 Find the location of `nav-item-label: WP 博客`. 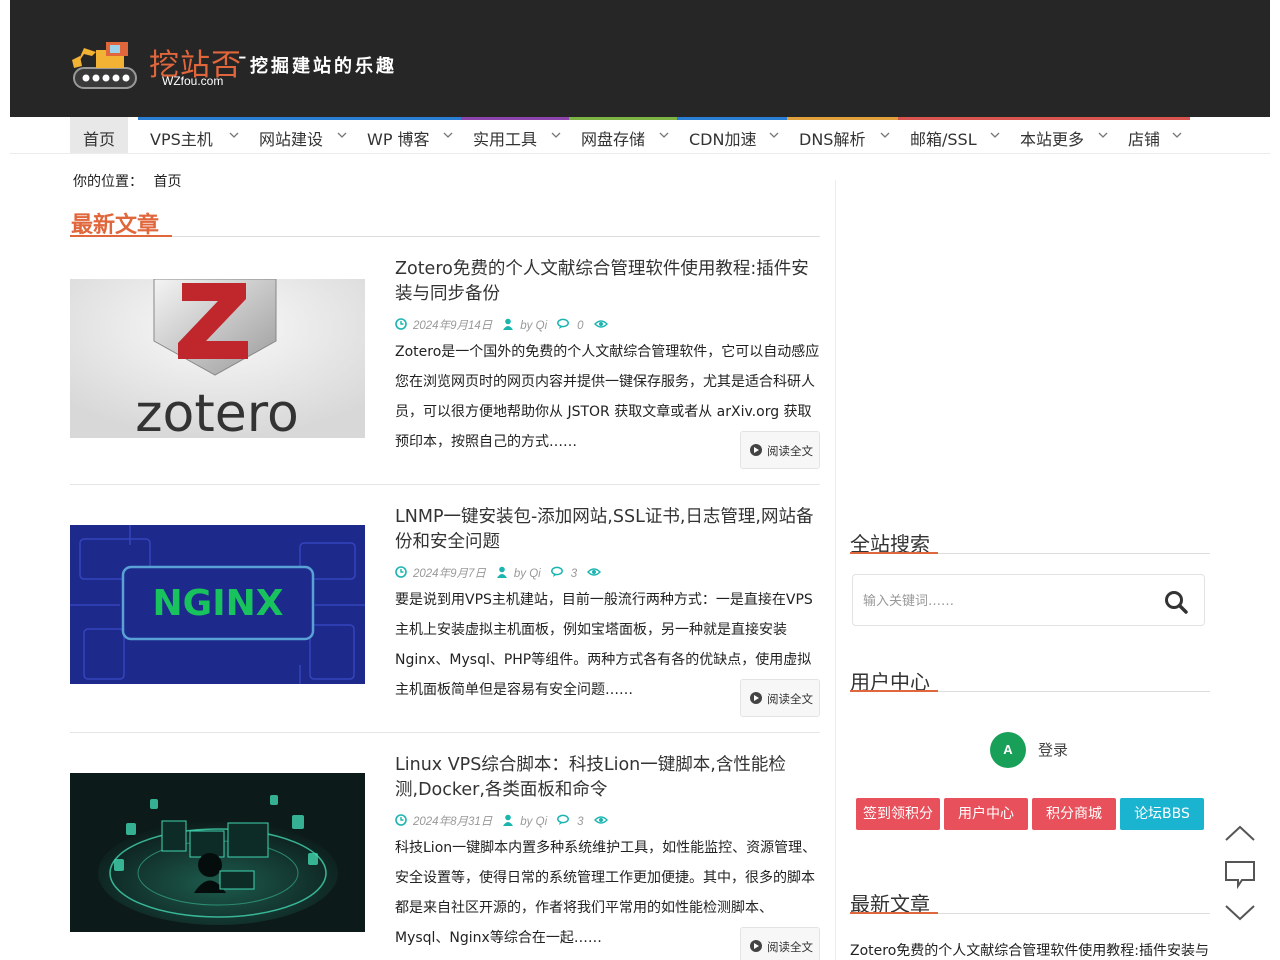

nav-item-label: WP 博客 is located at coordinates (398, 139).